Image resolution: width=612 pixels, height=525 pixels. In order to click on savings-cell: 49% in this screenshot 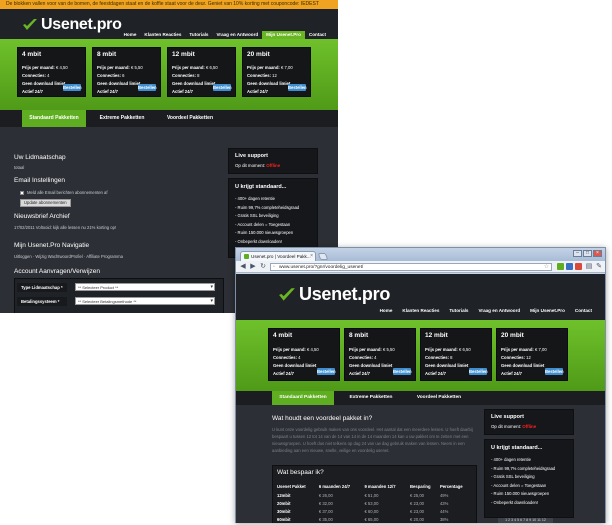, I will do `click(444, 495)`.